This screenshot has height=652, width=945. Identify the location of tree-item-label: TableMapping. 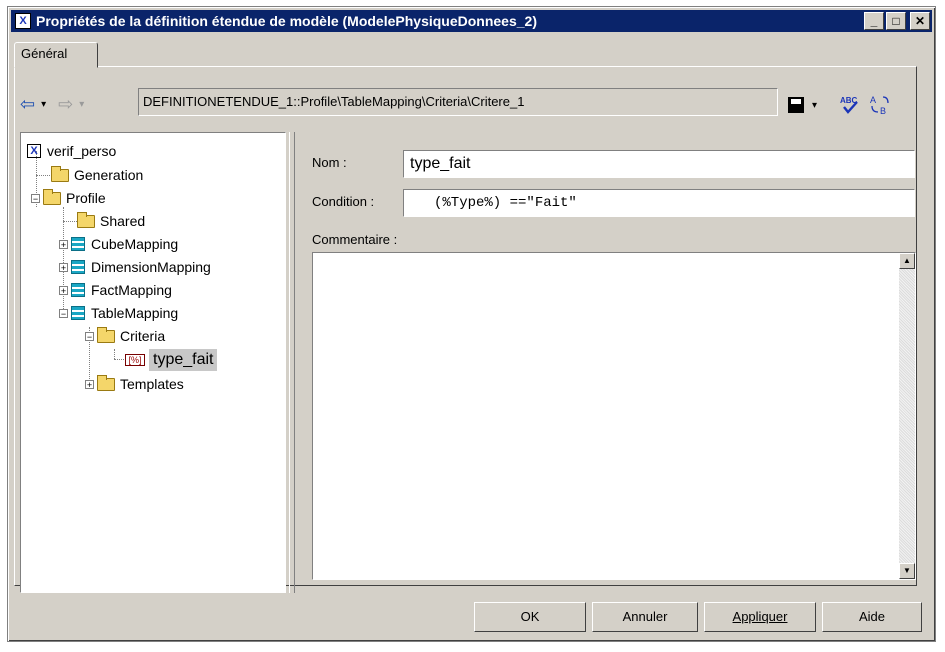
(135, 313).